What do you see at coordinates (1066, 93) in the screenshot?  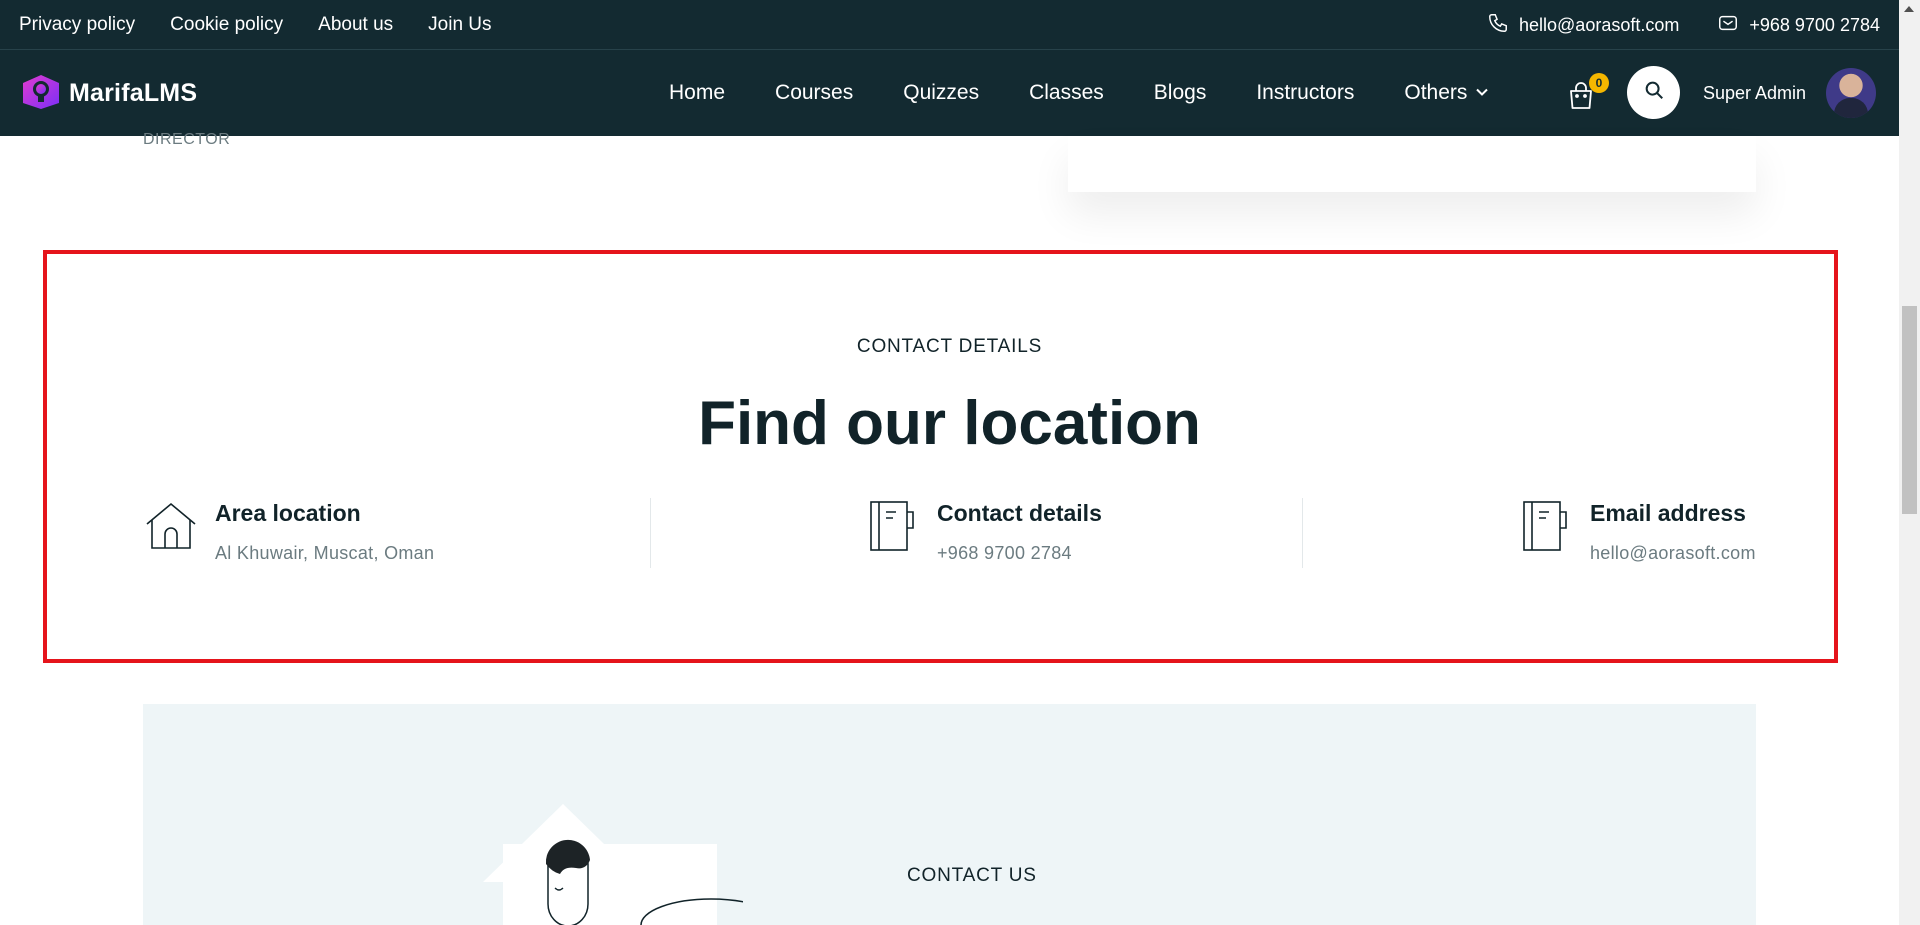 I see `nav-classes: Classes` at bounding box center [1066, 93].